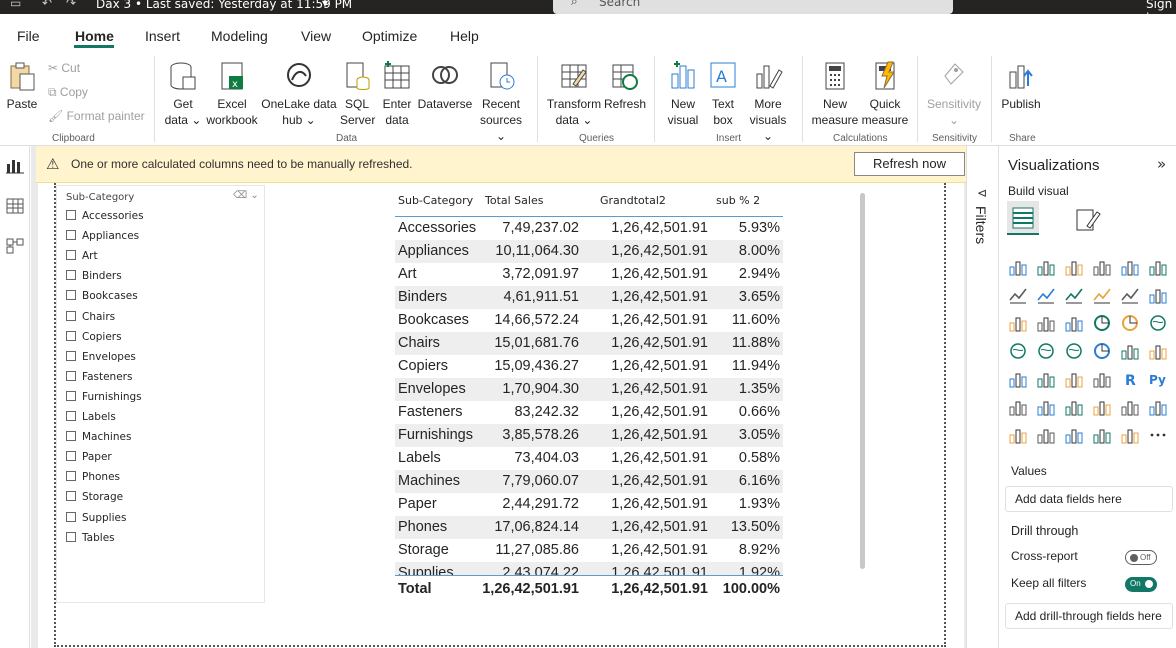 Image resolution: width=1176 pixels, height=648 pixels. I want to click on waterfall-icon, so click(1018, 323).